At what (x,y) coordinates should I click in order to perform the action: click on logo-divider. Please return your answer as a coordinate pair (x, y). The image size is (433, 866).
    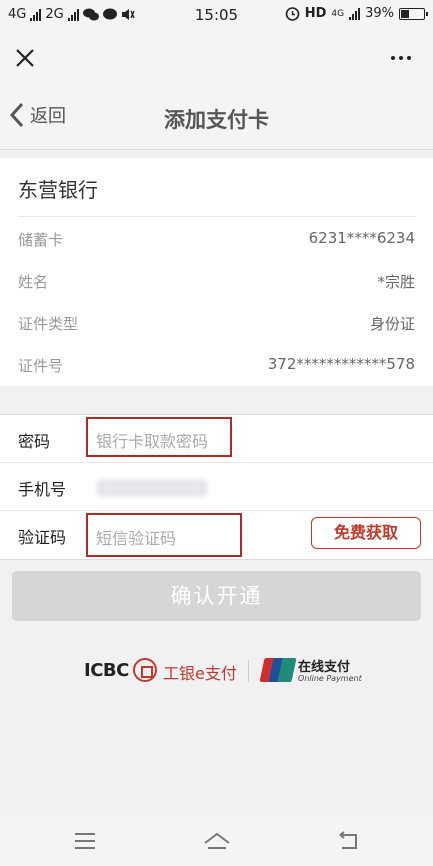
    Looking at the image, I should click on (248, 671).